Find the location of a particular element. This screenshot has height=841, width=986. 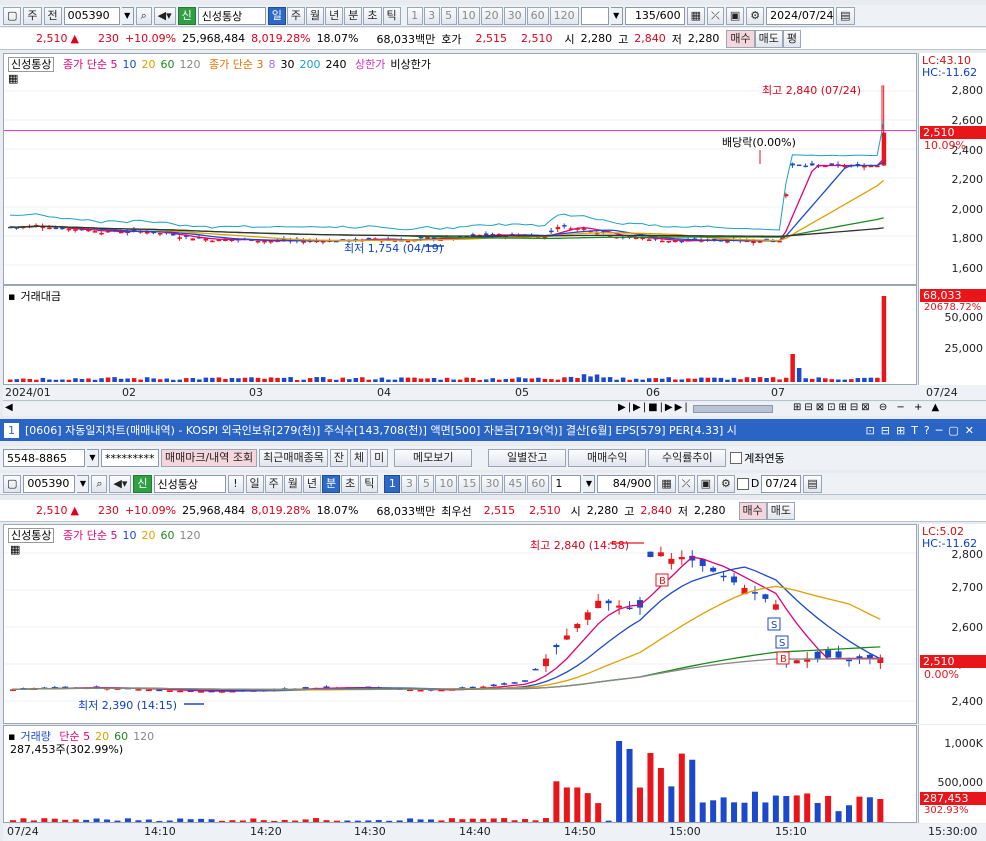

change: 230 is located at coordinates (108, 38).